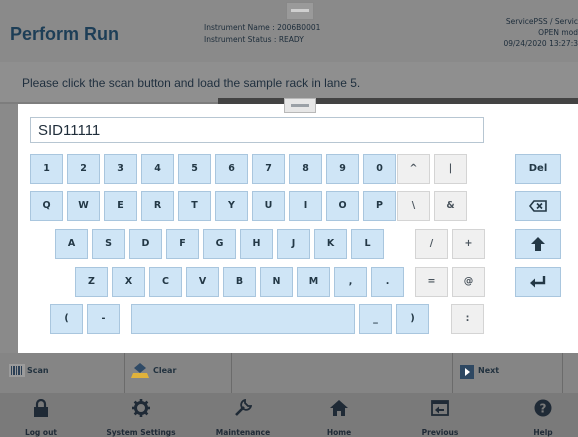 This screenshot has height=437, width=578. I want to click on key-2: 2, so click(83, 169).